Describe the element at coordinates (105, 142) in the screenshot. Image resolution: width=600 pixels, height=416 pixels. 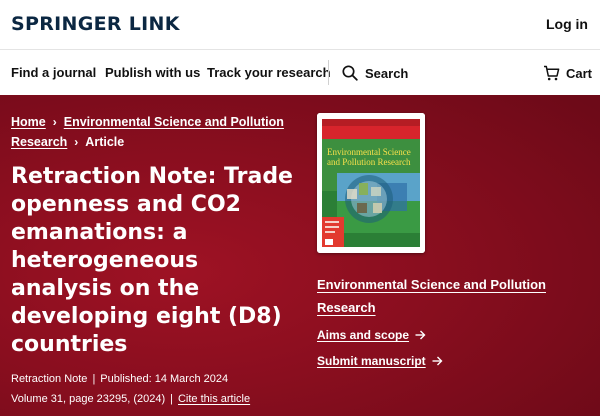
I see `breadcrumb-article: Article` at that location.